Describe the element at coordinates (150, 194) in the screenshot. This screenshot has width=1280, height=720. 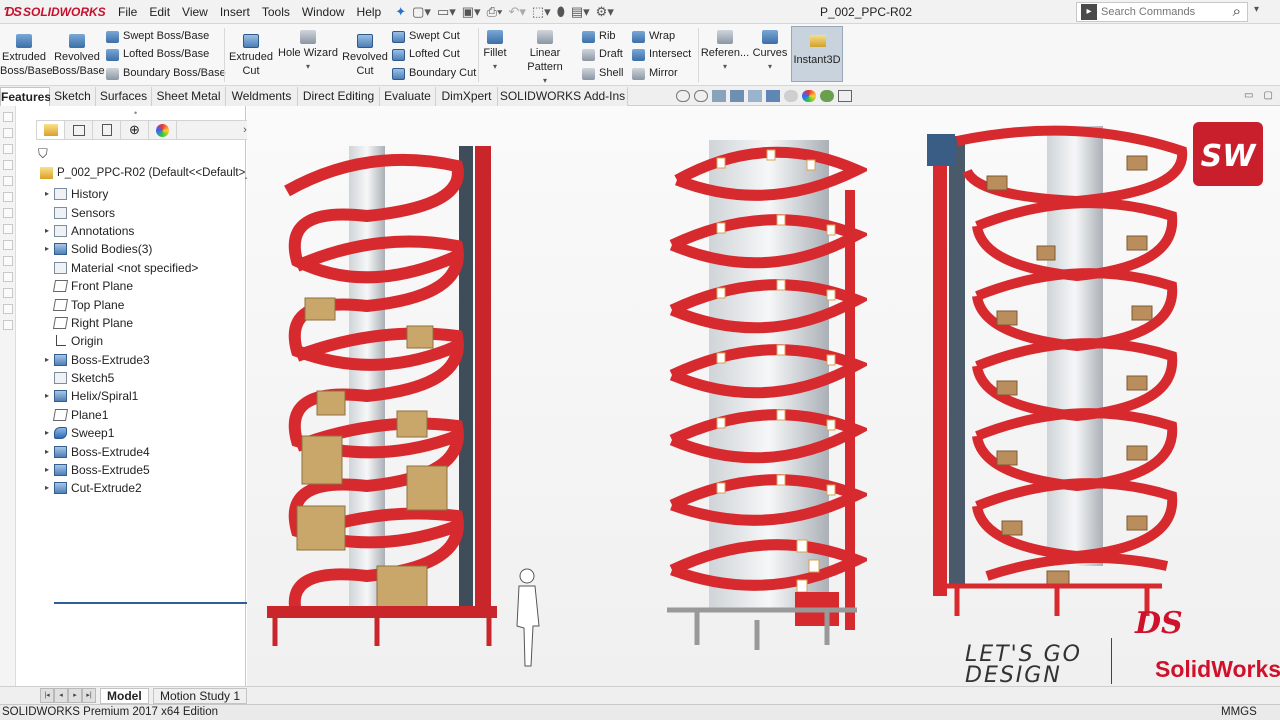
I see `tree-item: ▸ History` at that location.